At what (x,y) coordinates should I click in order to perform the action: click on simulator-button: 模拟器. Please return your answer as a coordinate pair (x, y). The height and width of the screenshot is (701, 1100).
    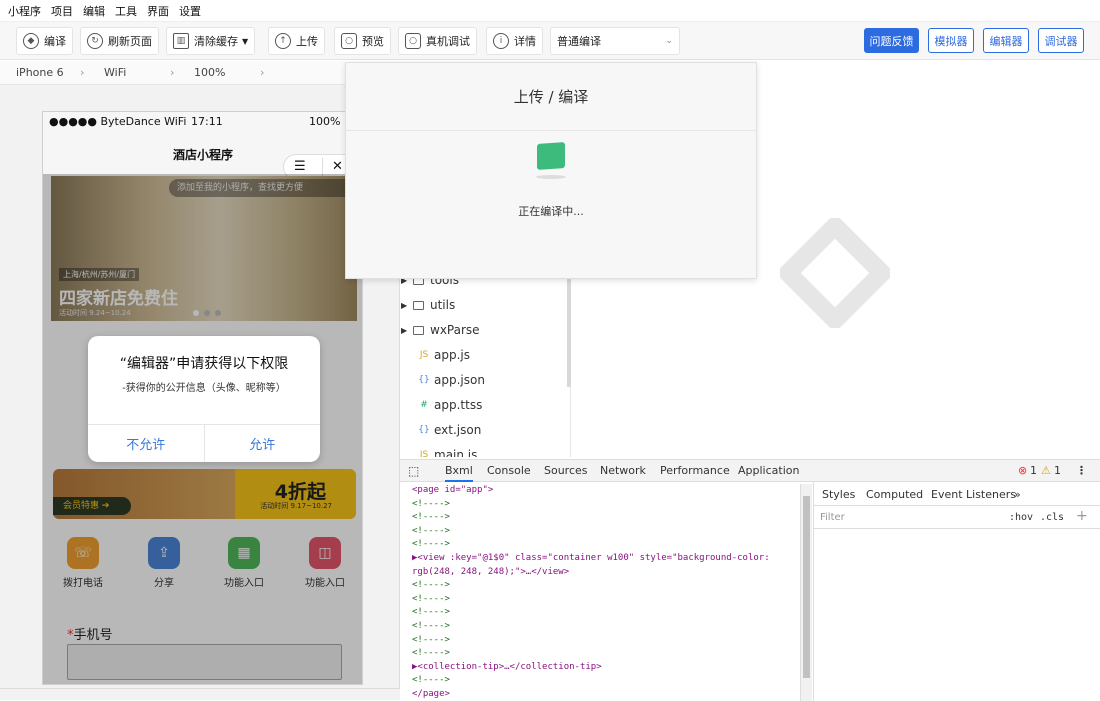
    Looking at the image, I should click on (951, 40).